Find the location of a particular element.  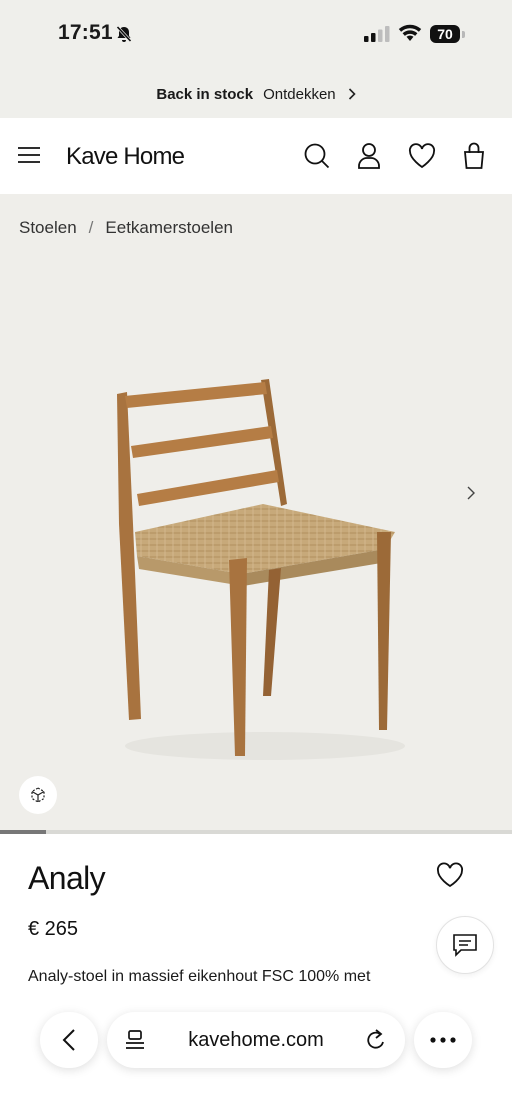

wishlist-heart-icon is located at coordinates (422, 156).